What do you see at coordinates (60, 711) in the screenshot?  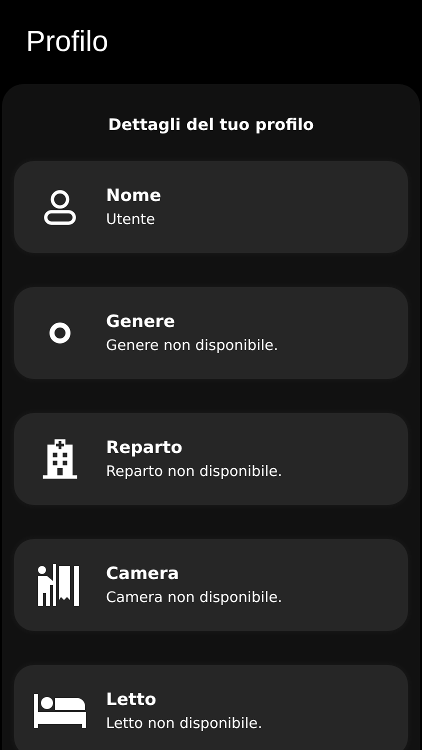 I see `bed-icon` at bounding box center [60, 711].